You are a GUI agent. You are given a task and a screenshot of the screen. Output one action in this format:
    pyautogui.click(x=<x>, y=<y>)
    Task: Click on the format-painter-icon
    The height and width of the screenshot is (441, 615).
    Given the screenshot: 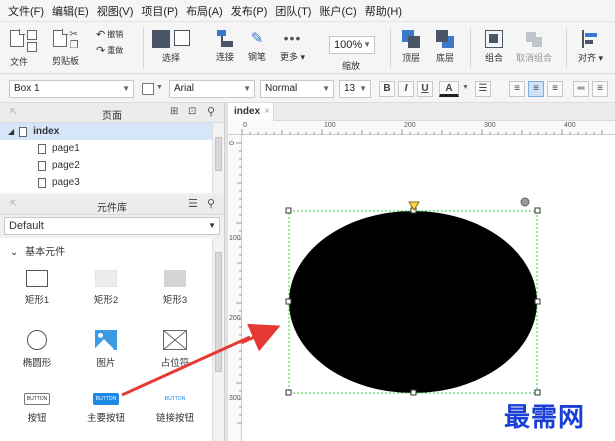 What is the action you would take?
    pyautogui.click(x=148, y=89)
    